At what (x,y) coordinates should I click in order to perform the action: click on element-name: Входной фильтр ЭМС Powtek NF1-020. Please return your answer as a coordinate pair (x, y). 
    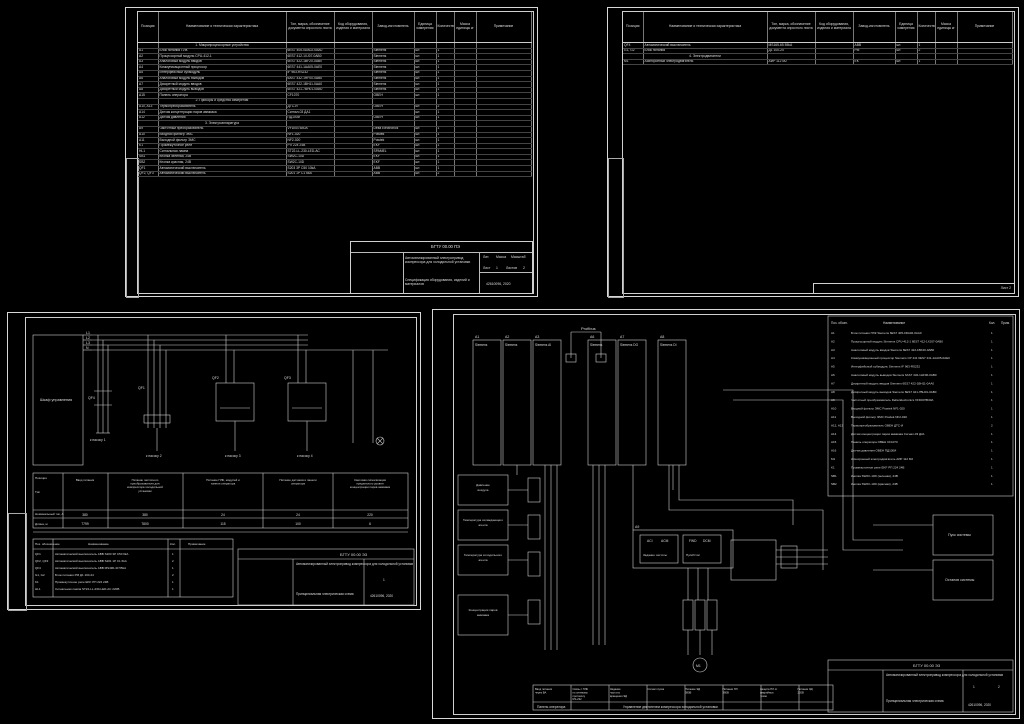
    Looking at the image, I should click on (878, 409).